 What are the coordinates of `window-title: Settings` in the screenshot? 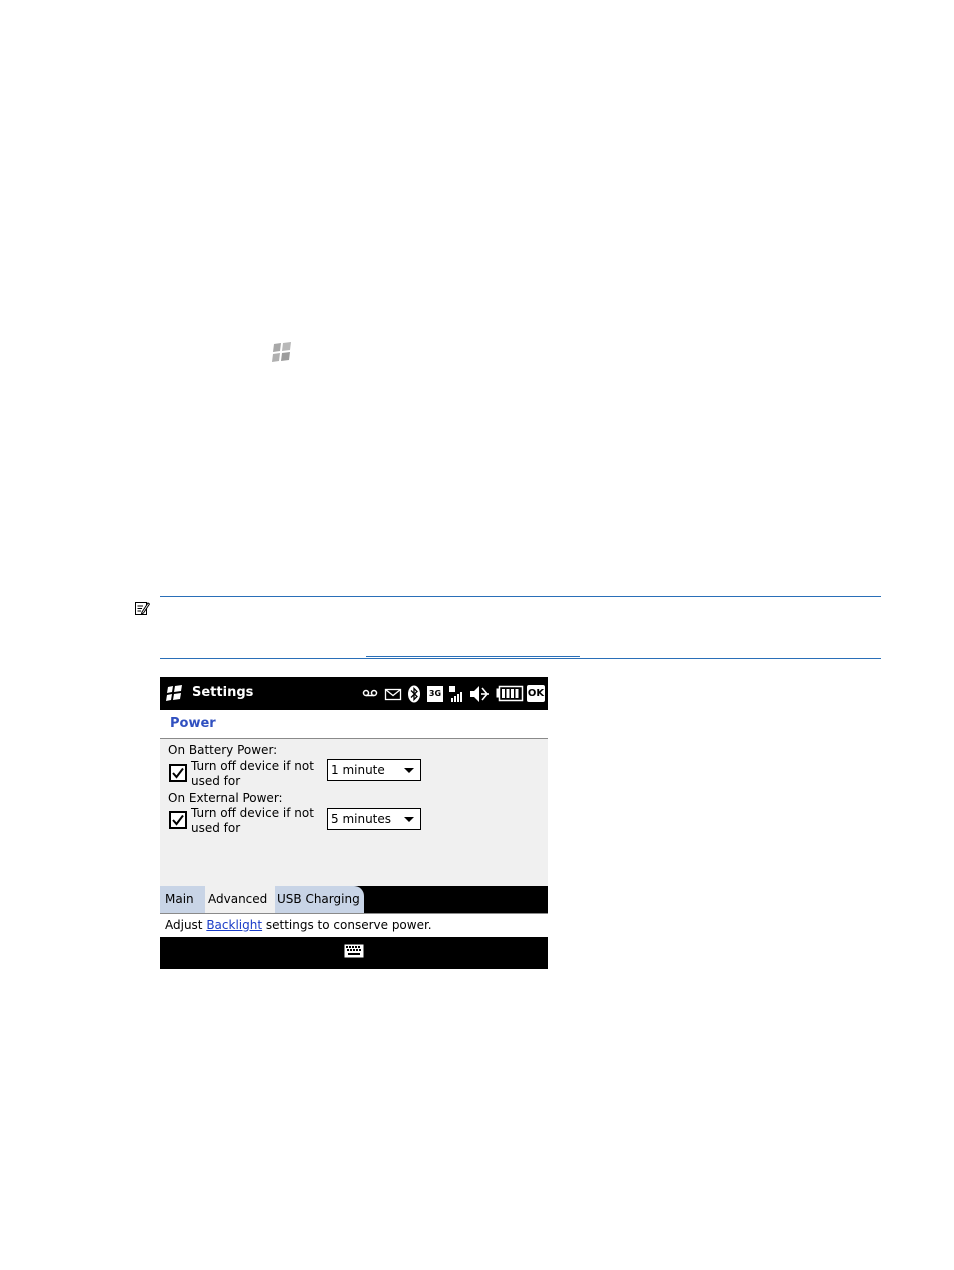 It's located at (223, 692).